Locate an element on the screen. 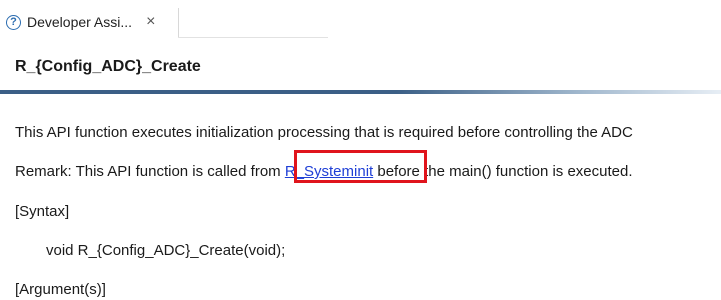 The width and height of the screenshot is (721, 300). page-title: R_{Config_ADC}_Create is located at coordinates (108, 66).